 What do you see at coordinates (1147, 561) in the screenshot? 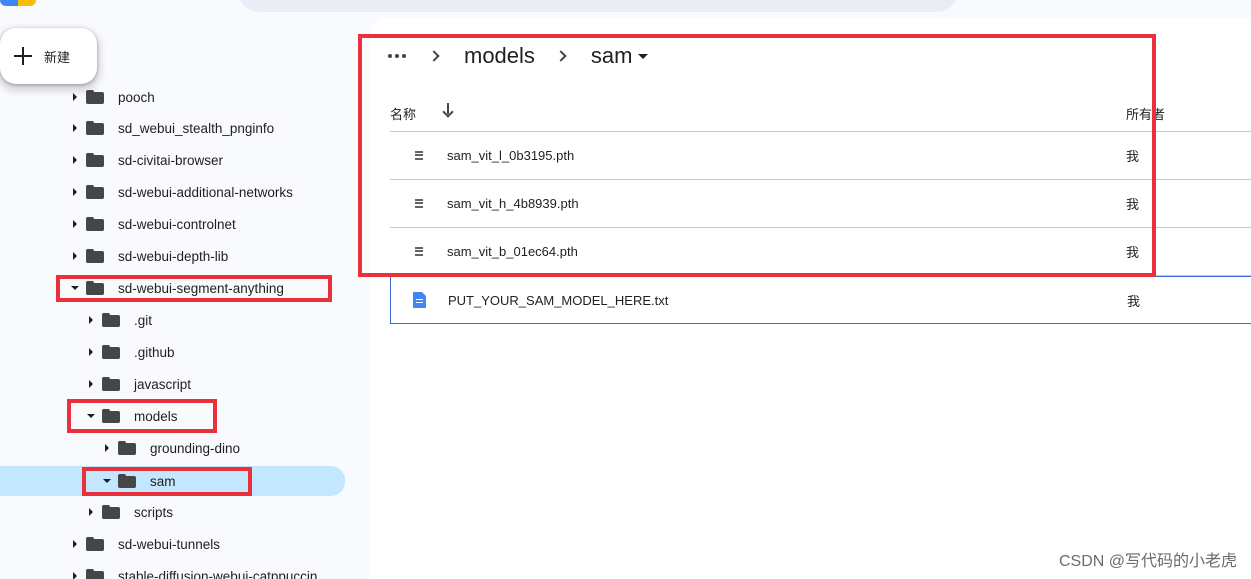
I see `watermark: CSDN @写代码的小老虎` at bounding box center [1147, 561].